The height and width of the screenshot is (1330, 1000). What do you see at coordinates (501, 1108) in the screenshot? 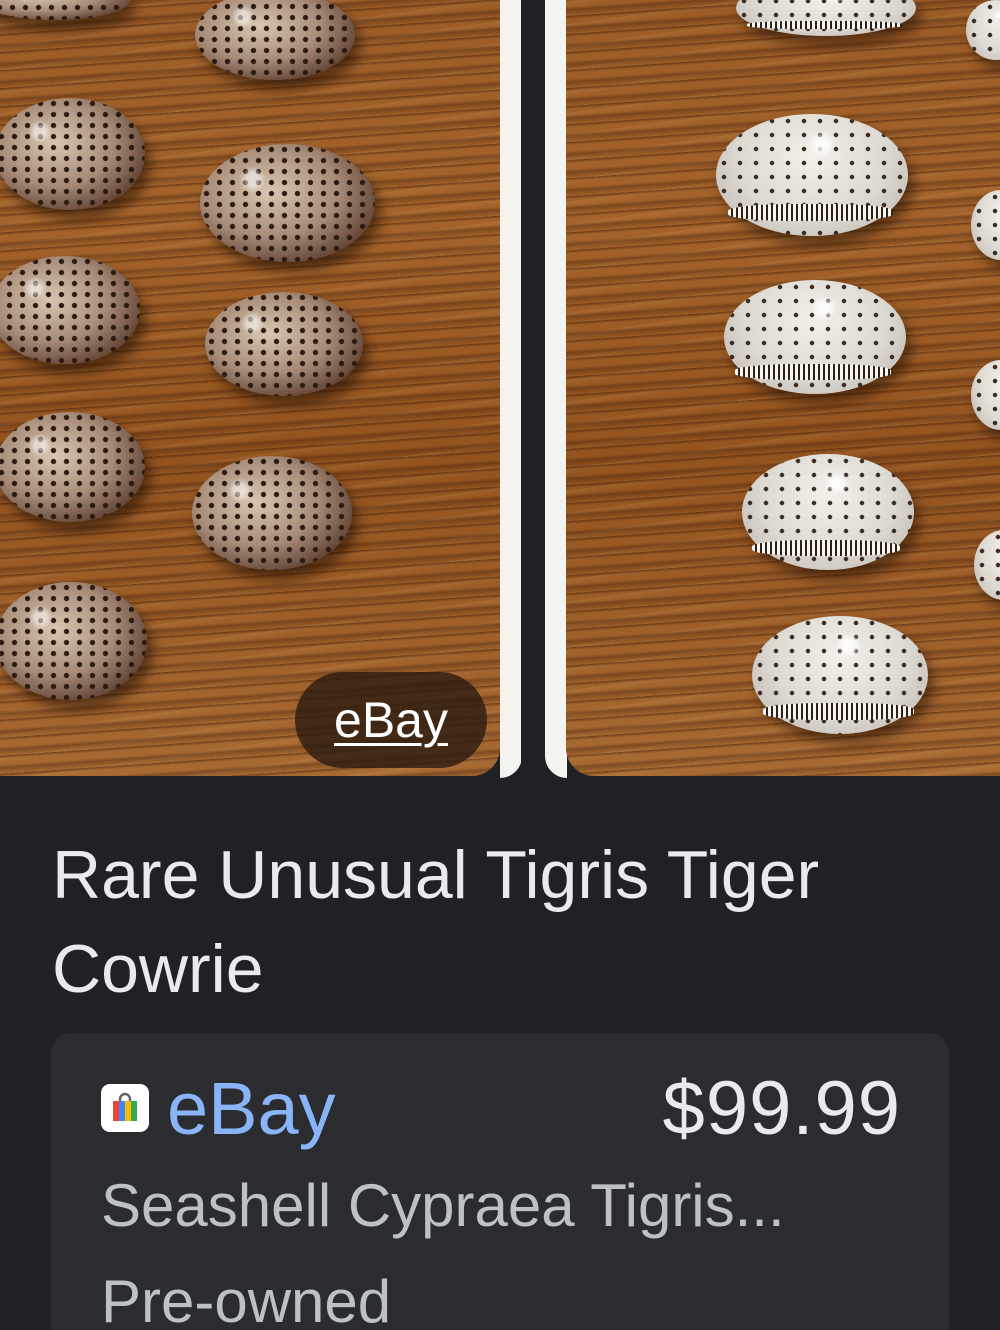
I see `store-row: eBay $99.99` at bounding box center [501, 1108].